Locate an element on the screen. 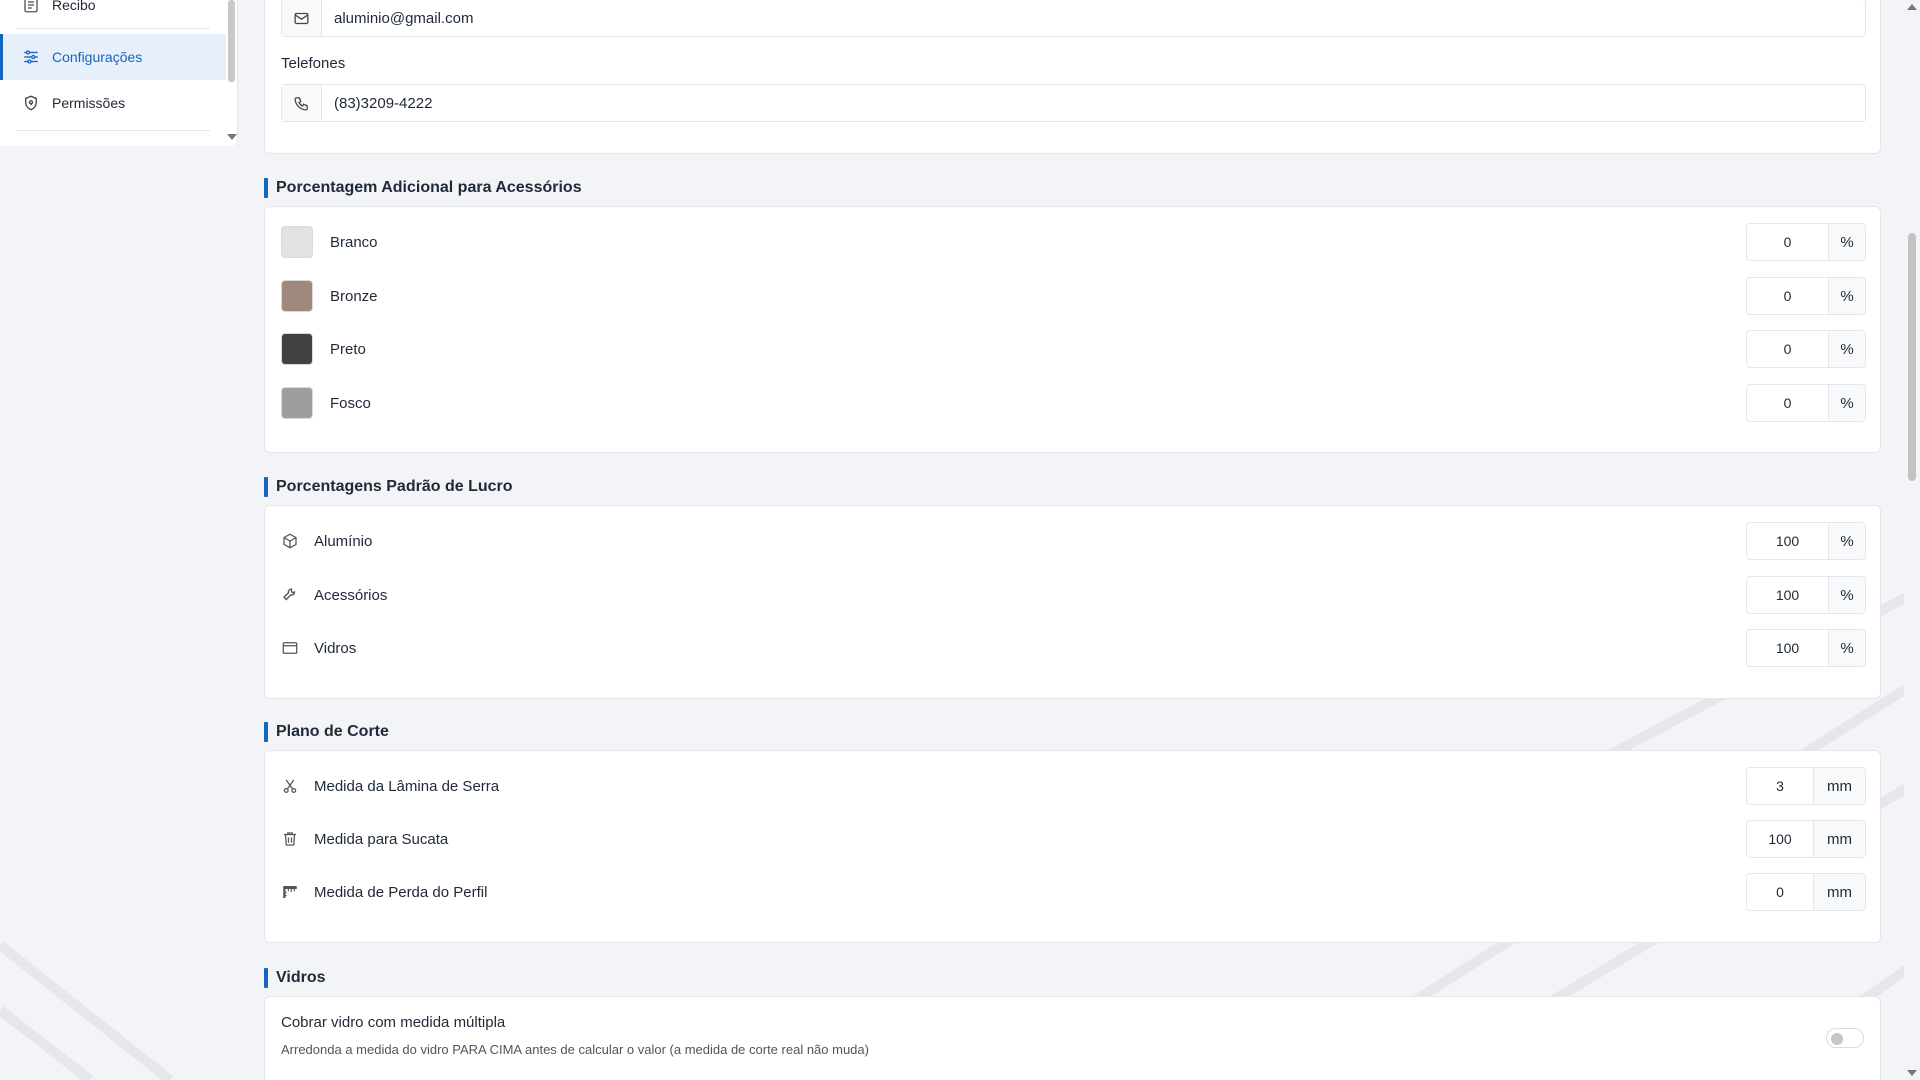  cutting-label: Medida da Lâmina de Serra is located at coordinates (407, 786).